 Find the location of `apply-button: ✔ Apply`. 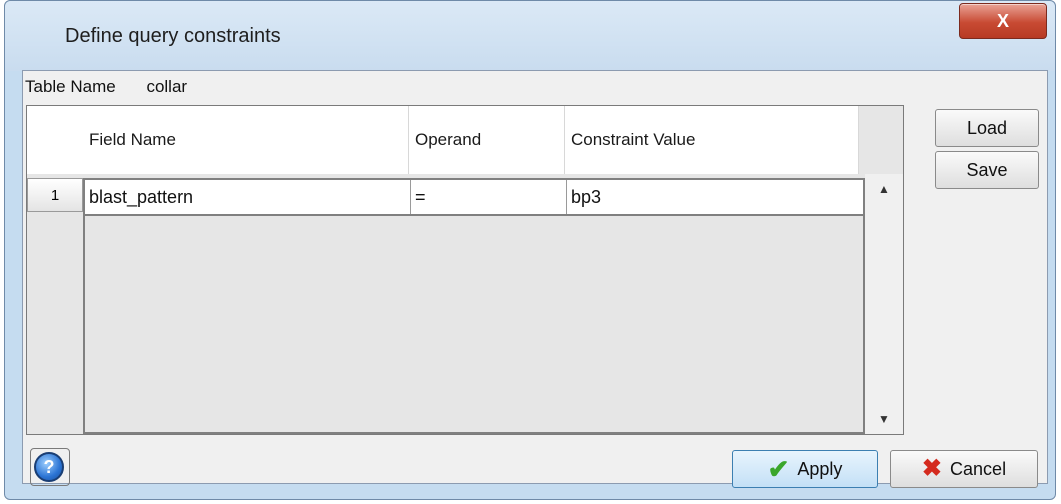

apply-button: ✔ Apply is located at coordinates (805, 469).